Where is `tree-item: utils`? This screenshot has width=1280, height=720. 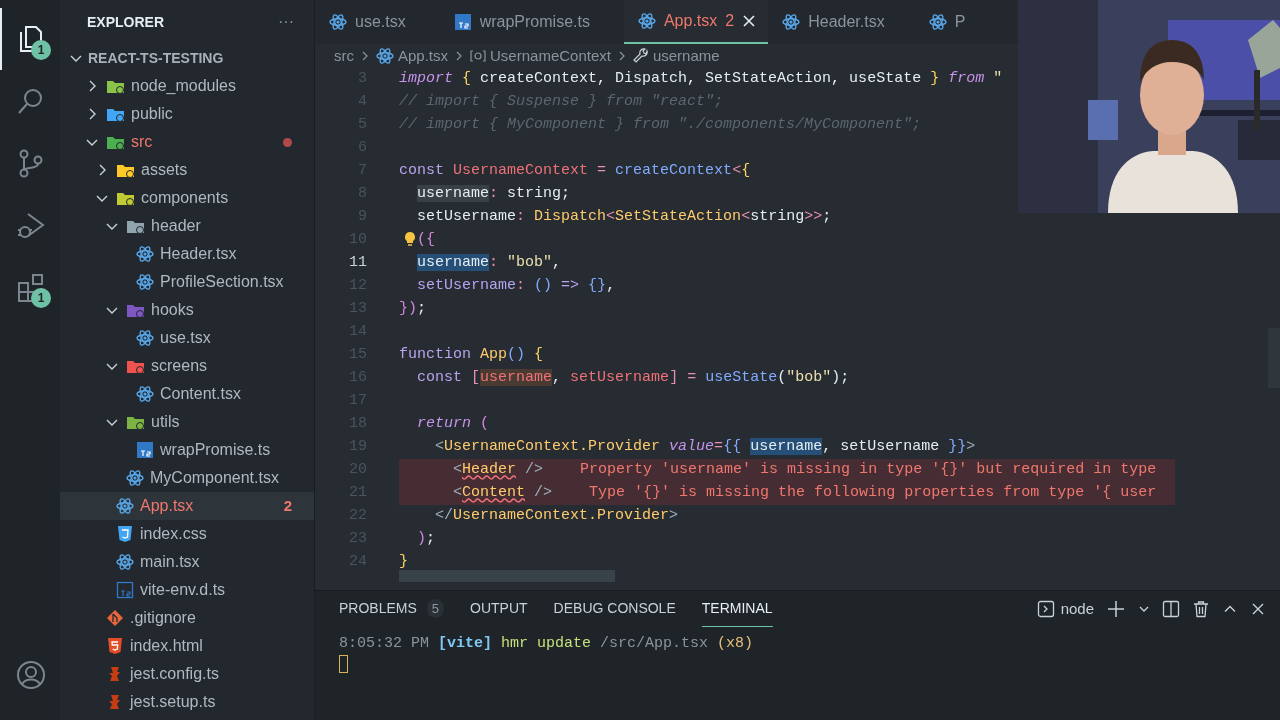 tree-item: utils is located at coordinates (187, 422).